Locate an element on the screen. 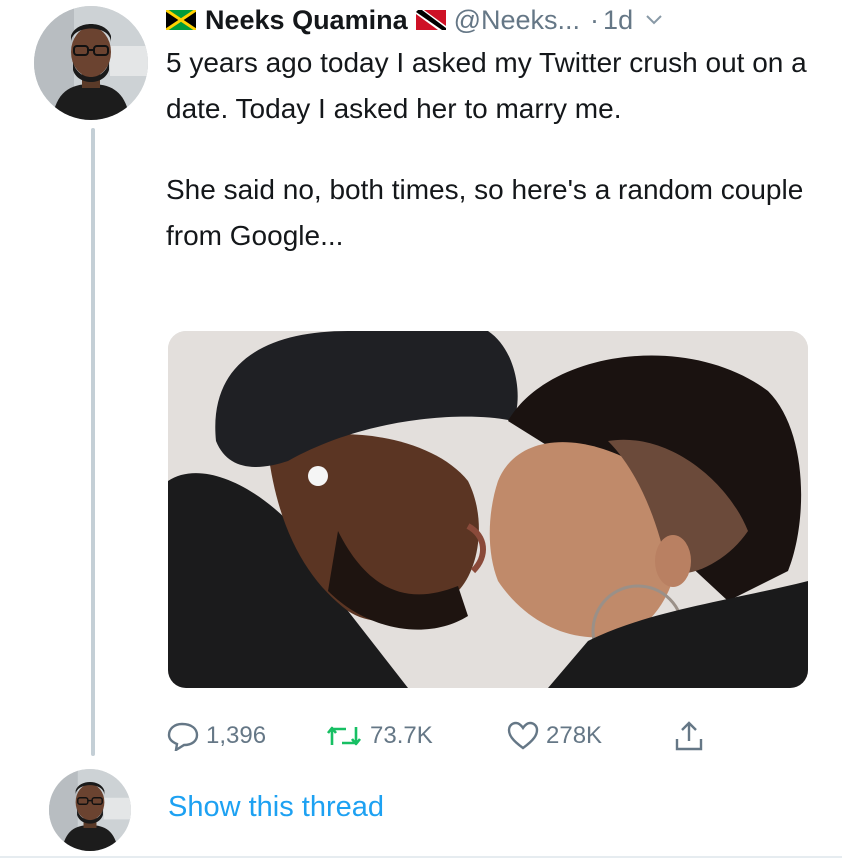 Image resolution: width=842 pixels, height=858 pixels. share-icon is located at coordinates (689, 736).